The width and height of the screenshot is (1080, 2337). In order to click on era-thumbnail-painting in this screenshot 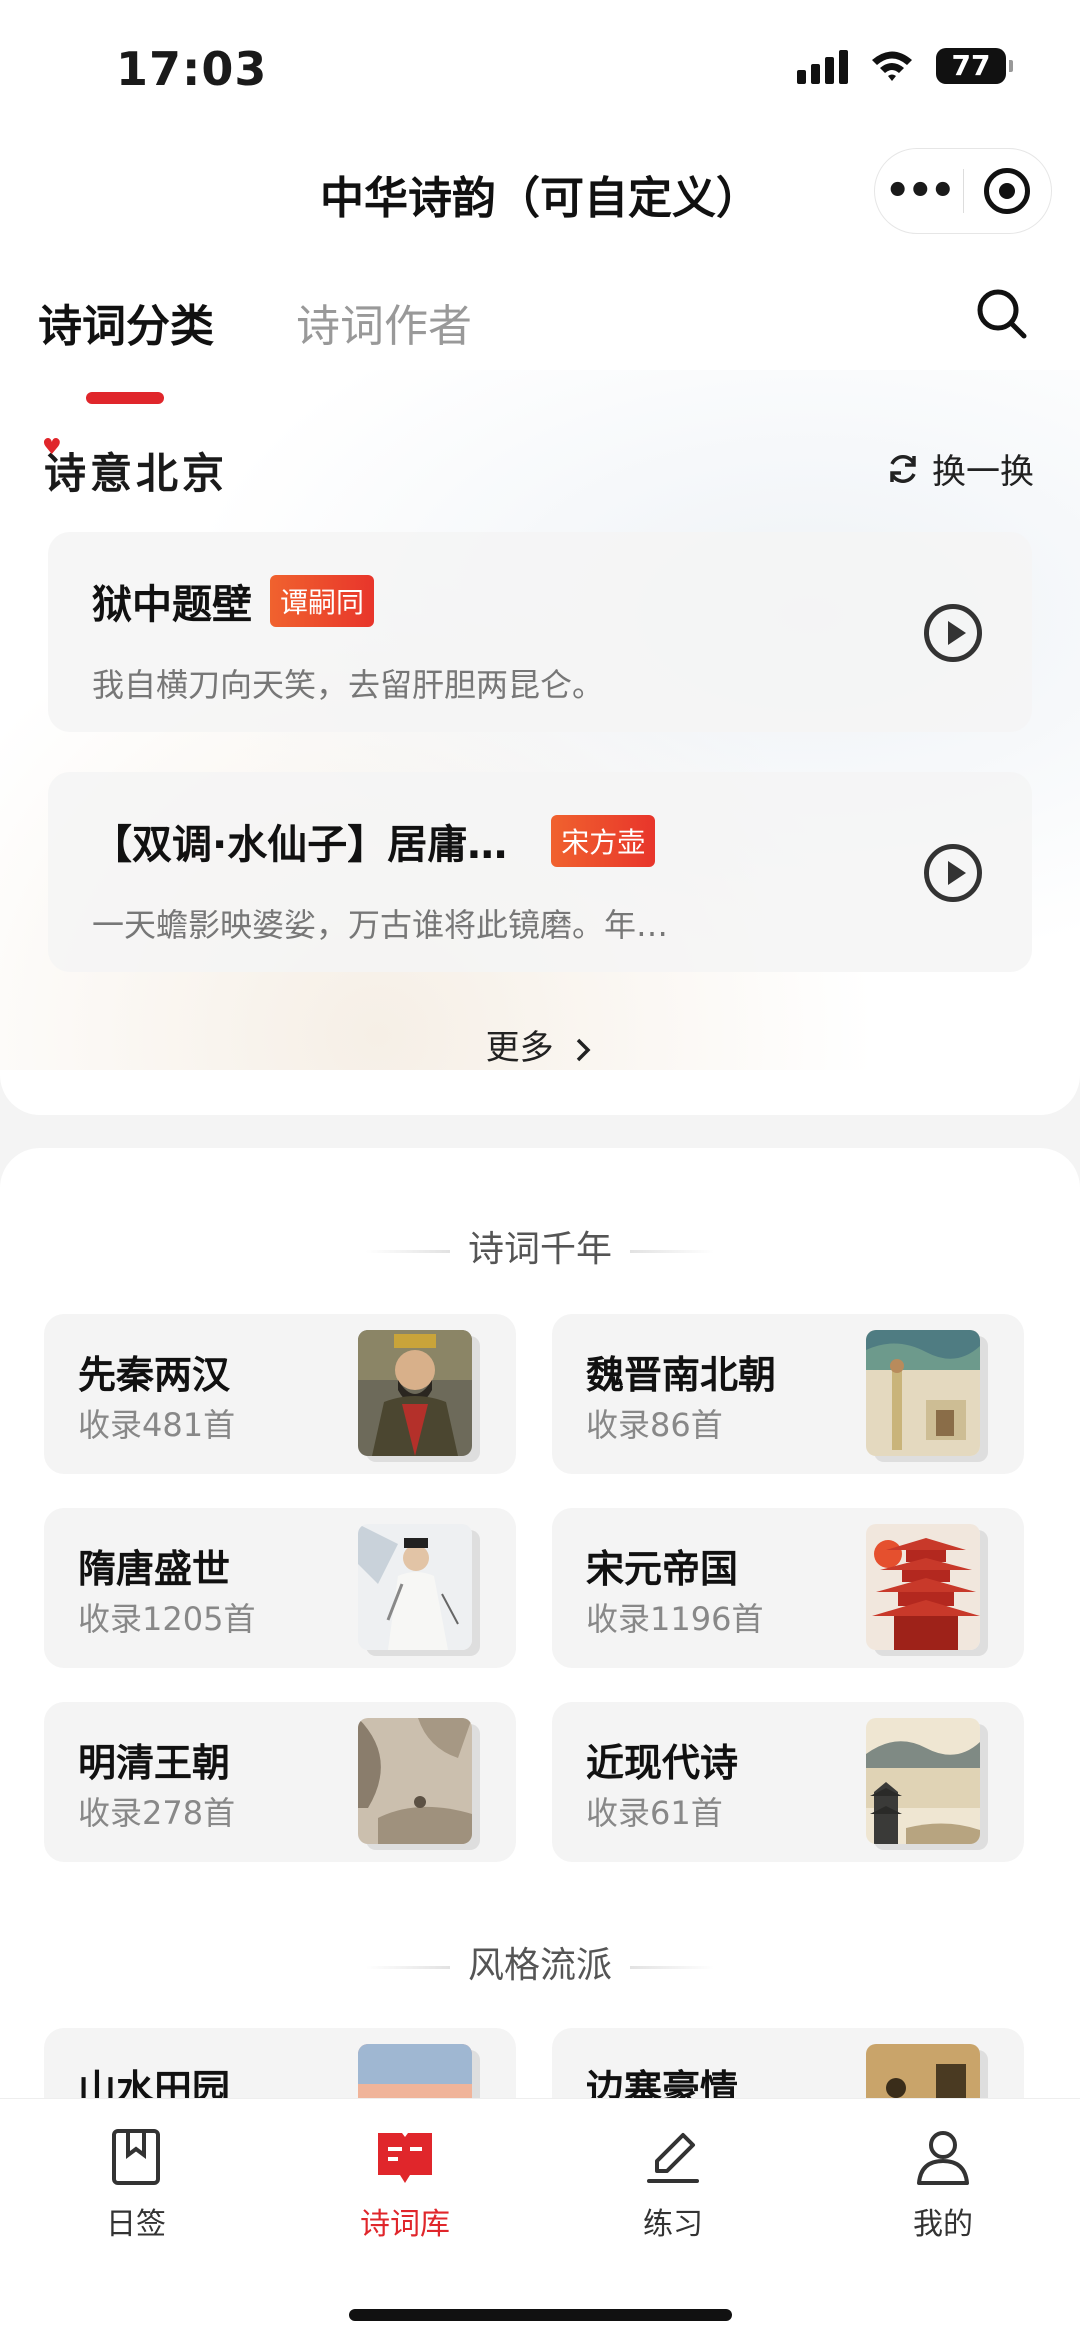, I will do `click(923, 1393)`.